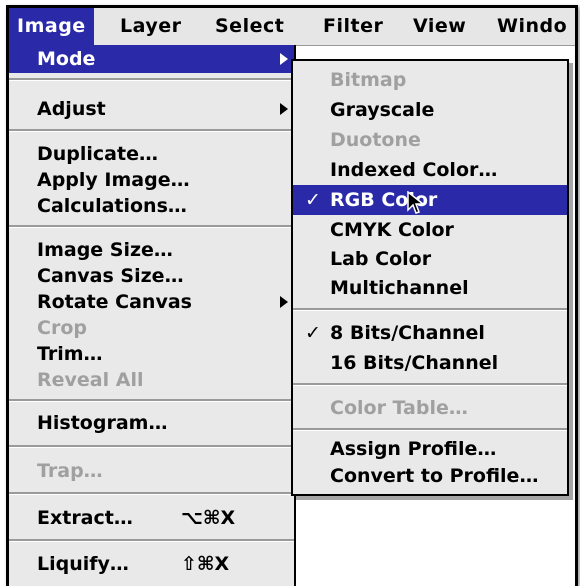 This screenshot has width=580, height=586. Describe the element at coordinates (430, 259) in the screenshot. I see `submenu-item-lab-color: Lab Color` at that location.